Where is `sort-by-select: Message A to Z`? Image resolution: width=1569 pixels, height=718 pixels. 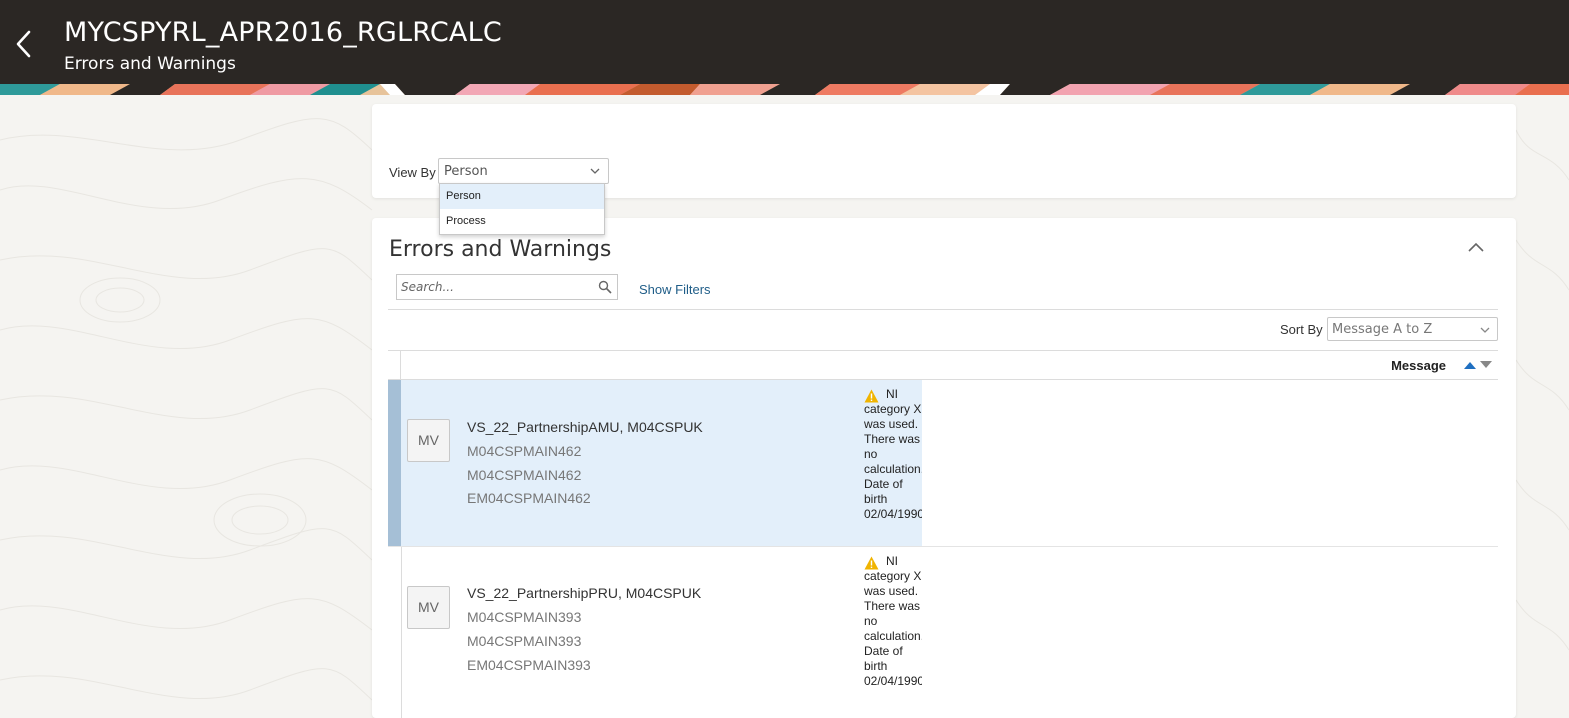 sort-by-select: Message A to Z is located at coordinates (1412, 329).